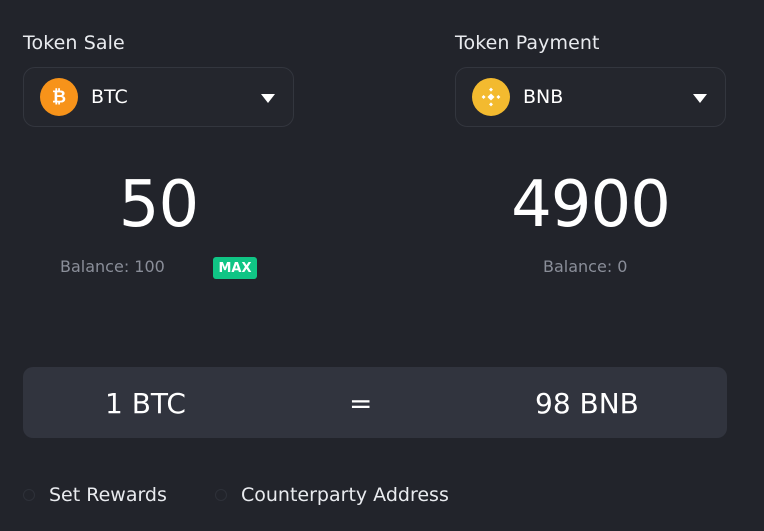 This screenshot has width=764, height=531. Describe the element at coordinates (587, 403) in the screenshot. I see `rate-to: 98 BNB` at that location.